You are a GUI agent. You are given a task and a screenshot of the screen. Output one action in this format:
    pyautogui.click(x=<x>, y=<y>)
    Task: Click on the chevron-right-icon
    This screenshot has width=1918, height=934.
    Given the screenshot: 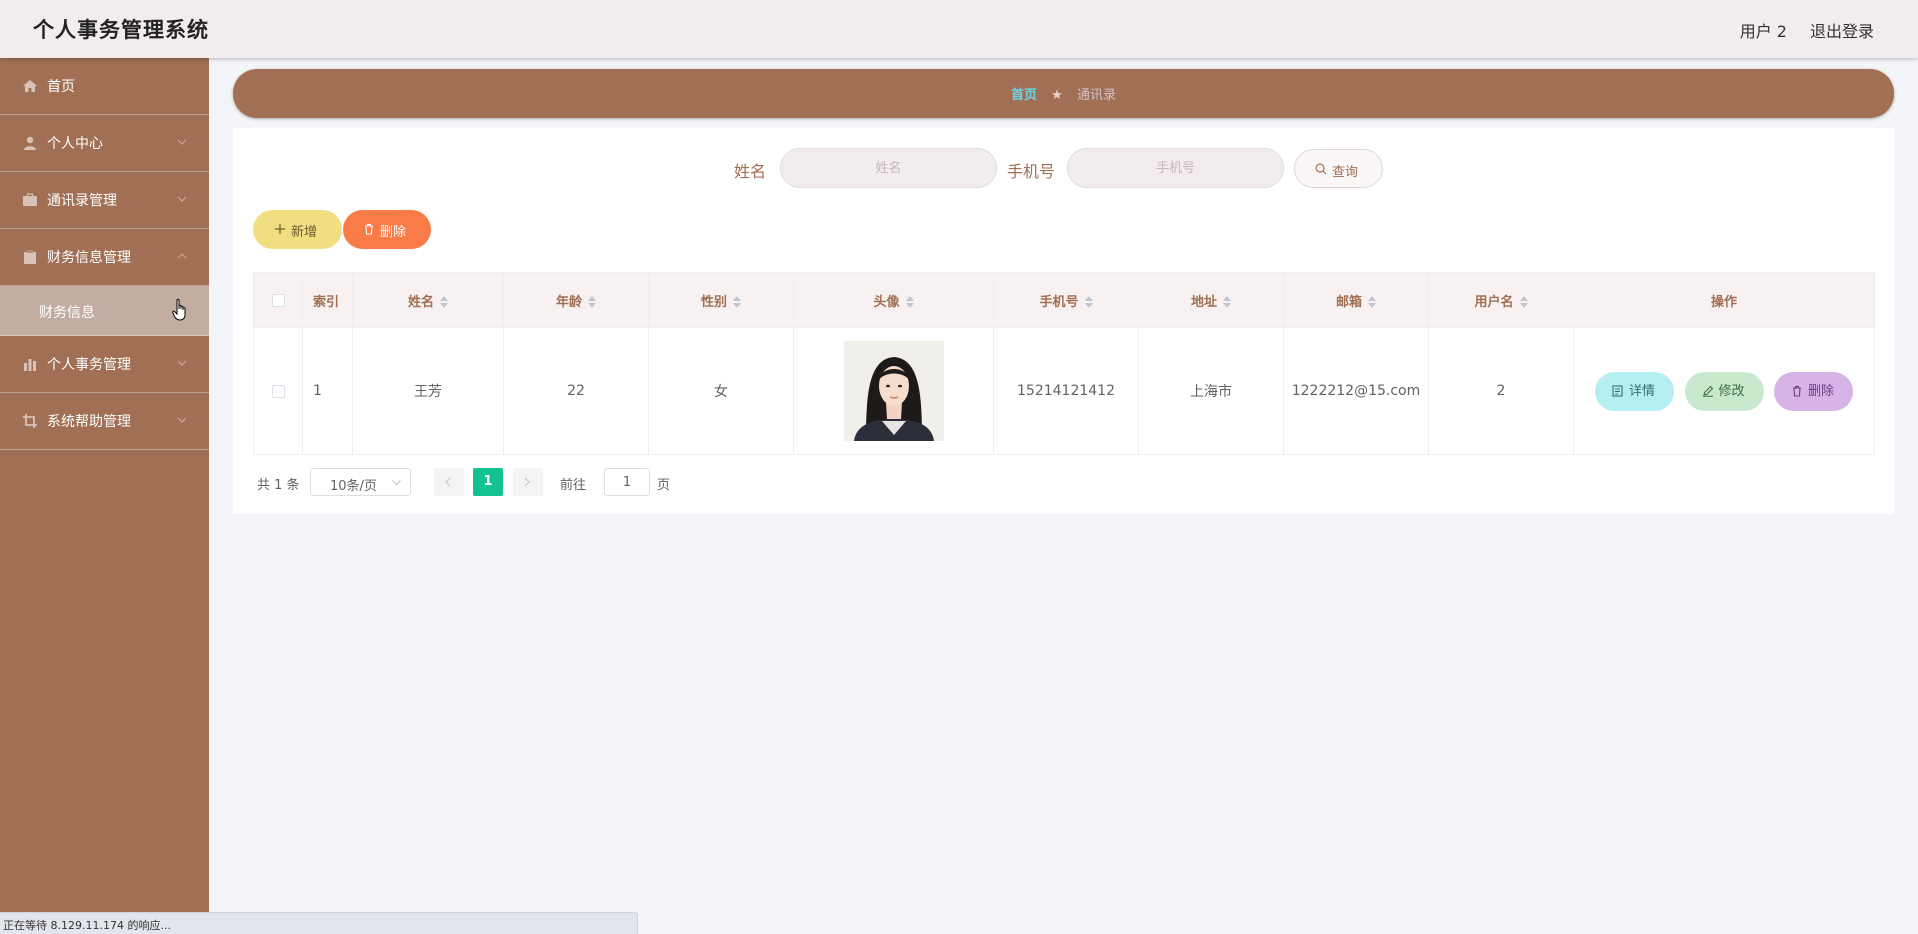 What is the action you would take?
    pyautogui.click(x=527, y=482)
    